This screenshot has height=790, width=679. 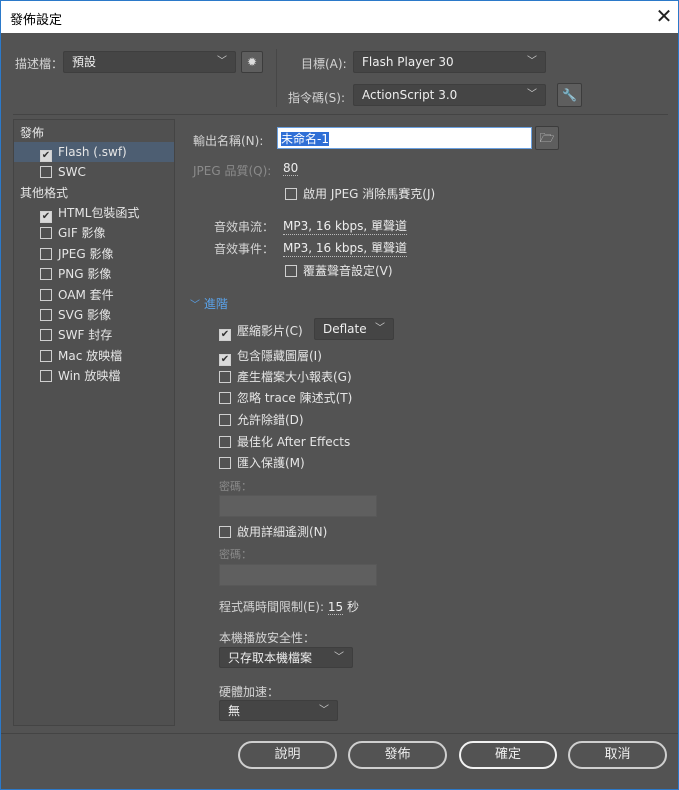 I want to click on protect-import-checkbox: 匯入保護(M), so click(x=262, y=462).